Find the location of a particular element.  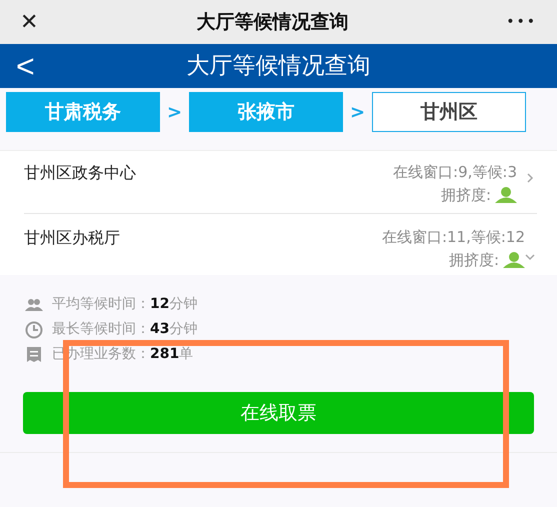

stat-value: 43 is located at coordinates (160, 329).